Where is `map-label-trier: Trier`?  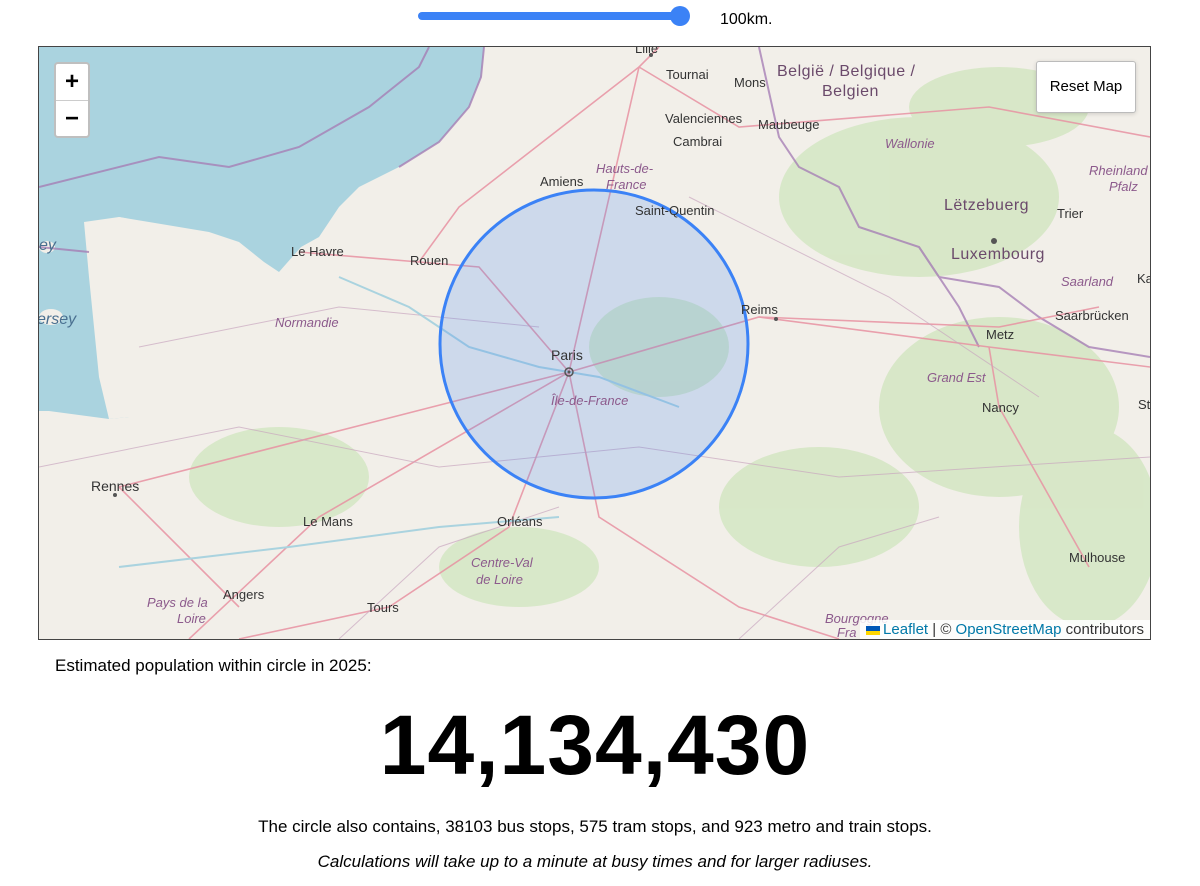
map-label-trier: Trier is located at coordinates (1070, 213).